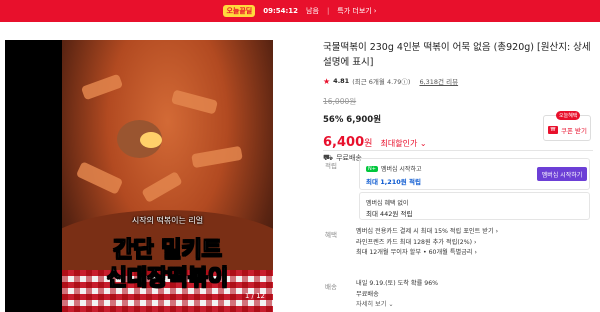 This screenshot has height=312, width=600. I want to click on chevron-right-icon: ›, so click(375, 11).